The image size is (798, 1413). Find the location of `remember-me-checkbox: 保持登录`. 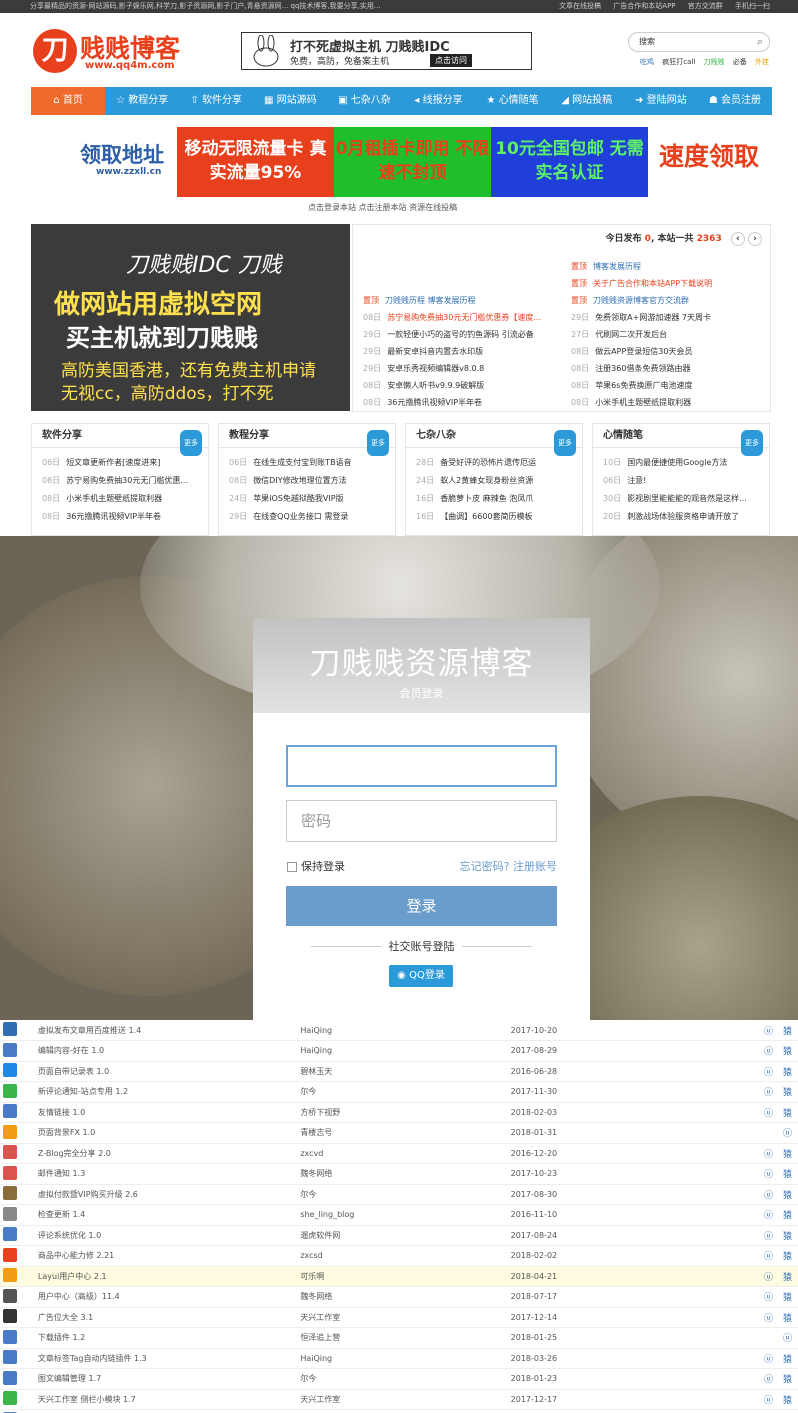

remember-me-checkbox: 保持登录 is located at coordinates (316, 866).